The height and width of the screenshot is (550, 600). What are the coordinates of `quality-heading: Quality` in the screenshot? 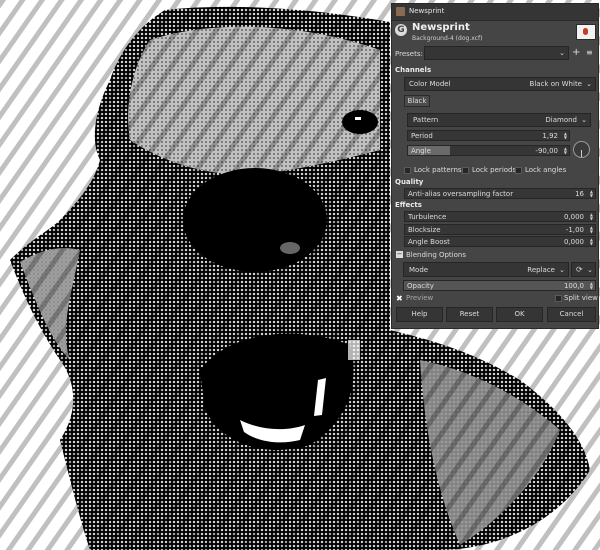 It's located at (409, 182).